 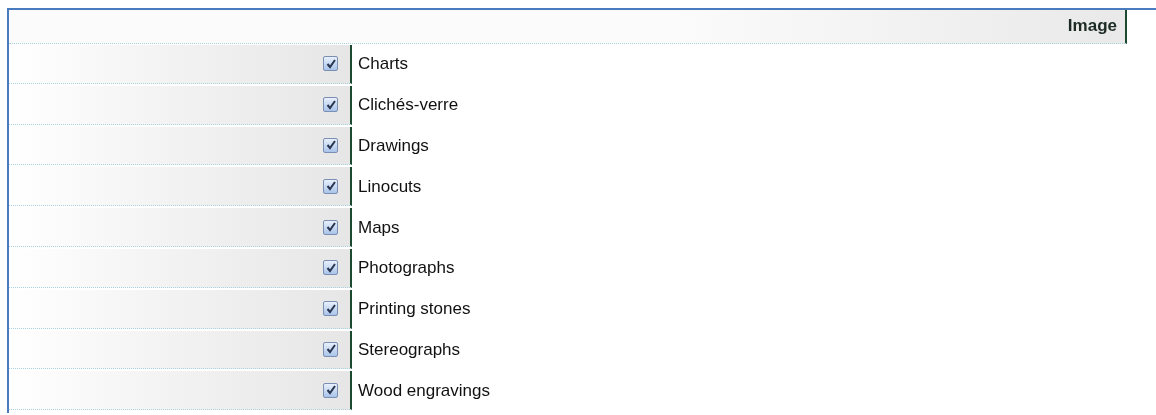 What do you see at coordinates (1092, 25) in the screenshot?
I see `column-header: Image` at bounding box center [1092, 25].